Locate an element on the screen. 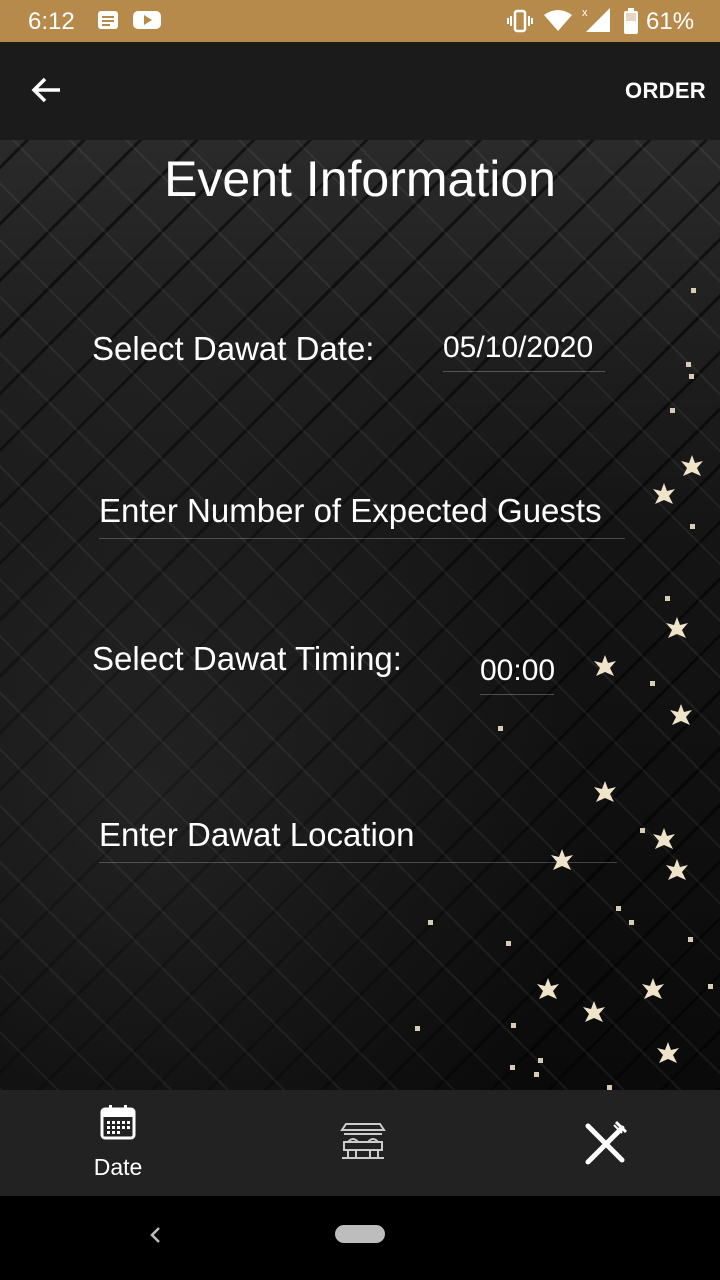  back-arrow-icon is located at coordinates (46, 92).